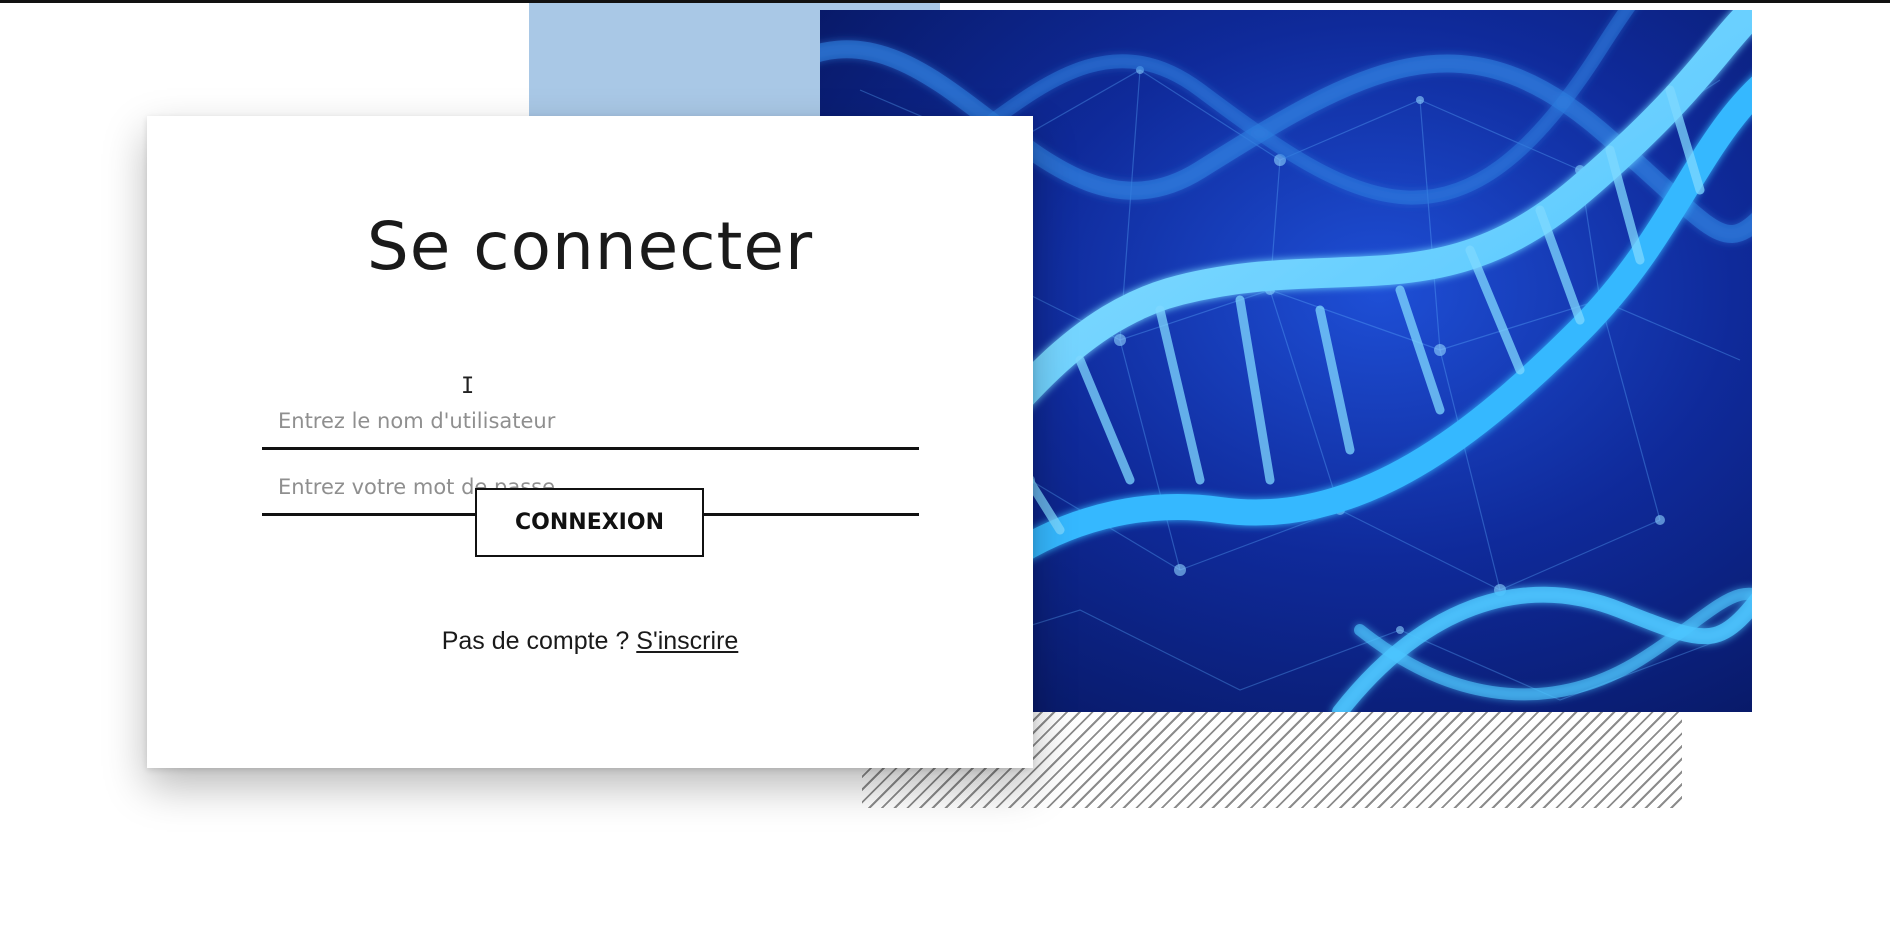  What do you see at coordinates (590, 422) in the screenshot?
I see `username-input` at bounding box center [590, 422].